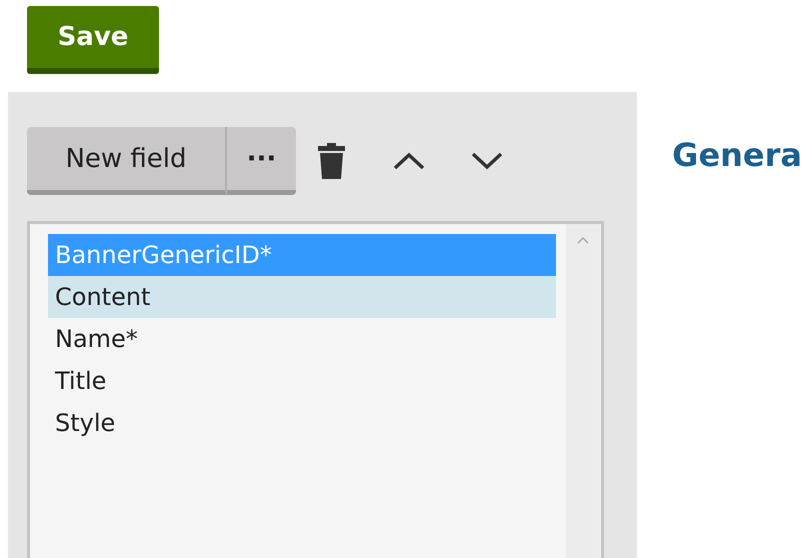 The width and height of the screenshot is (802, 558). I want to click on field-item: Style, so click(302, 423).